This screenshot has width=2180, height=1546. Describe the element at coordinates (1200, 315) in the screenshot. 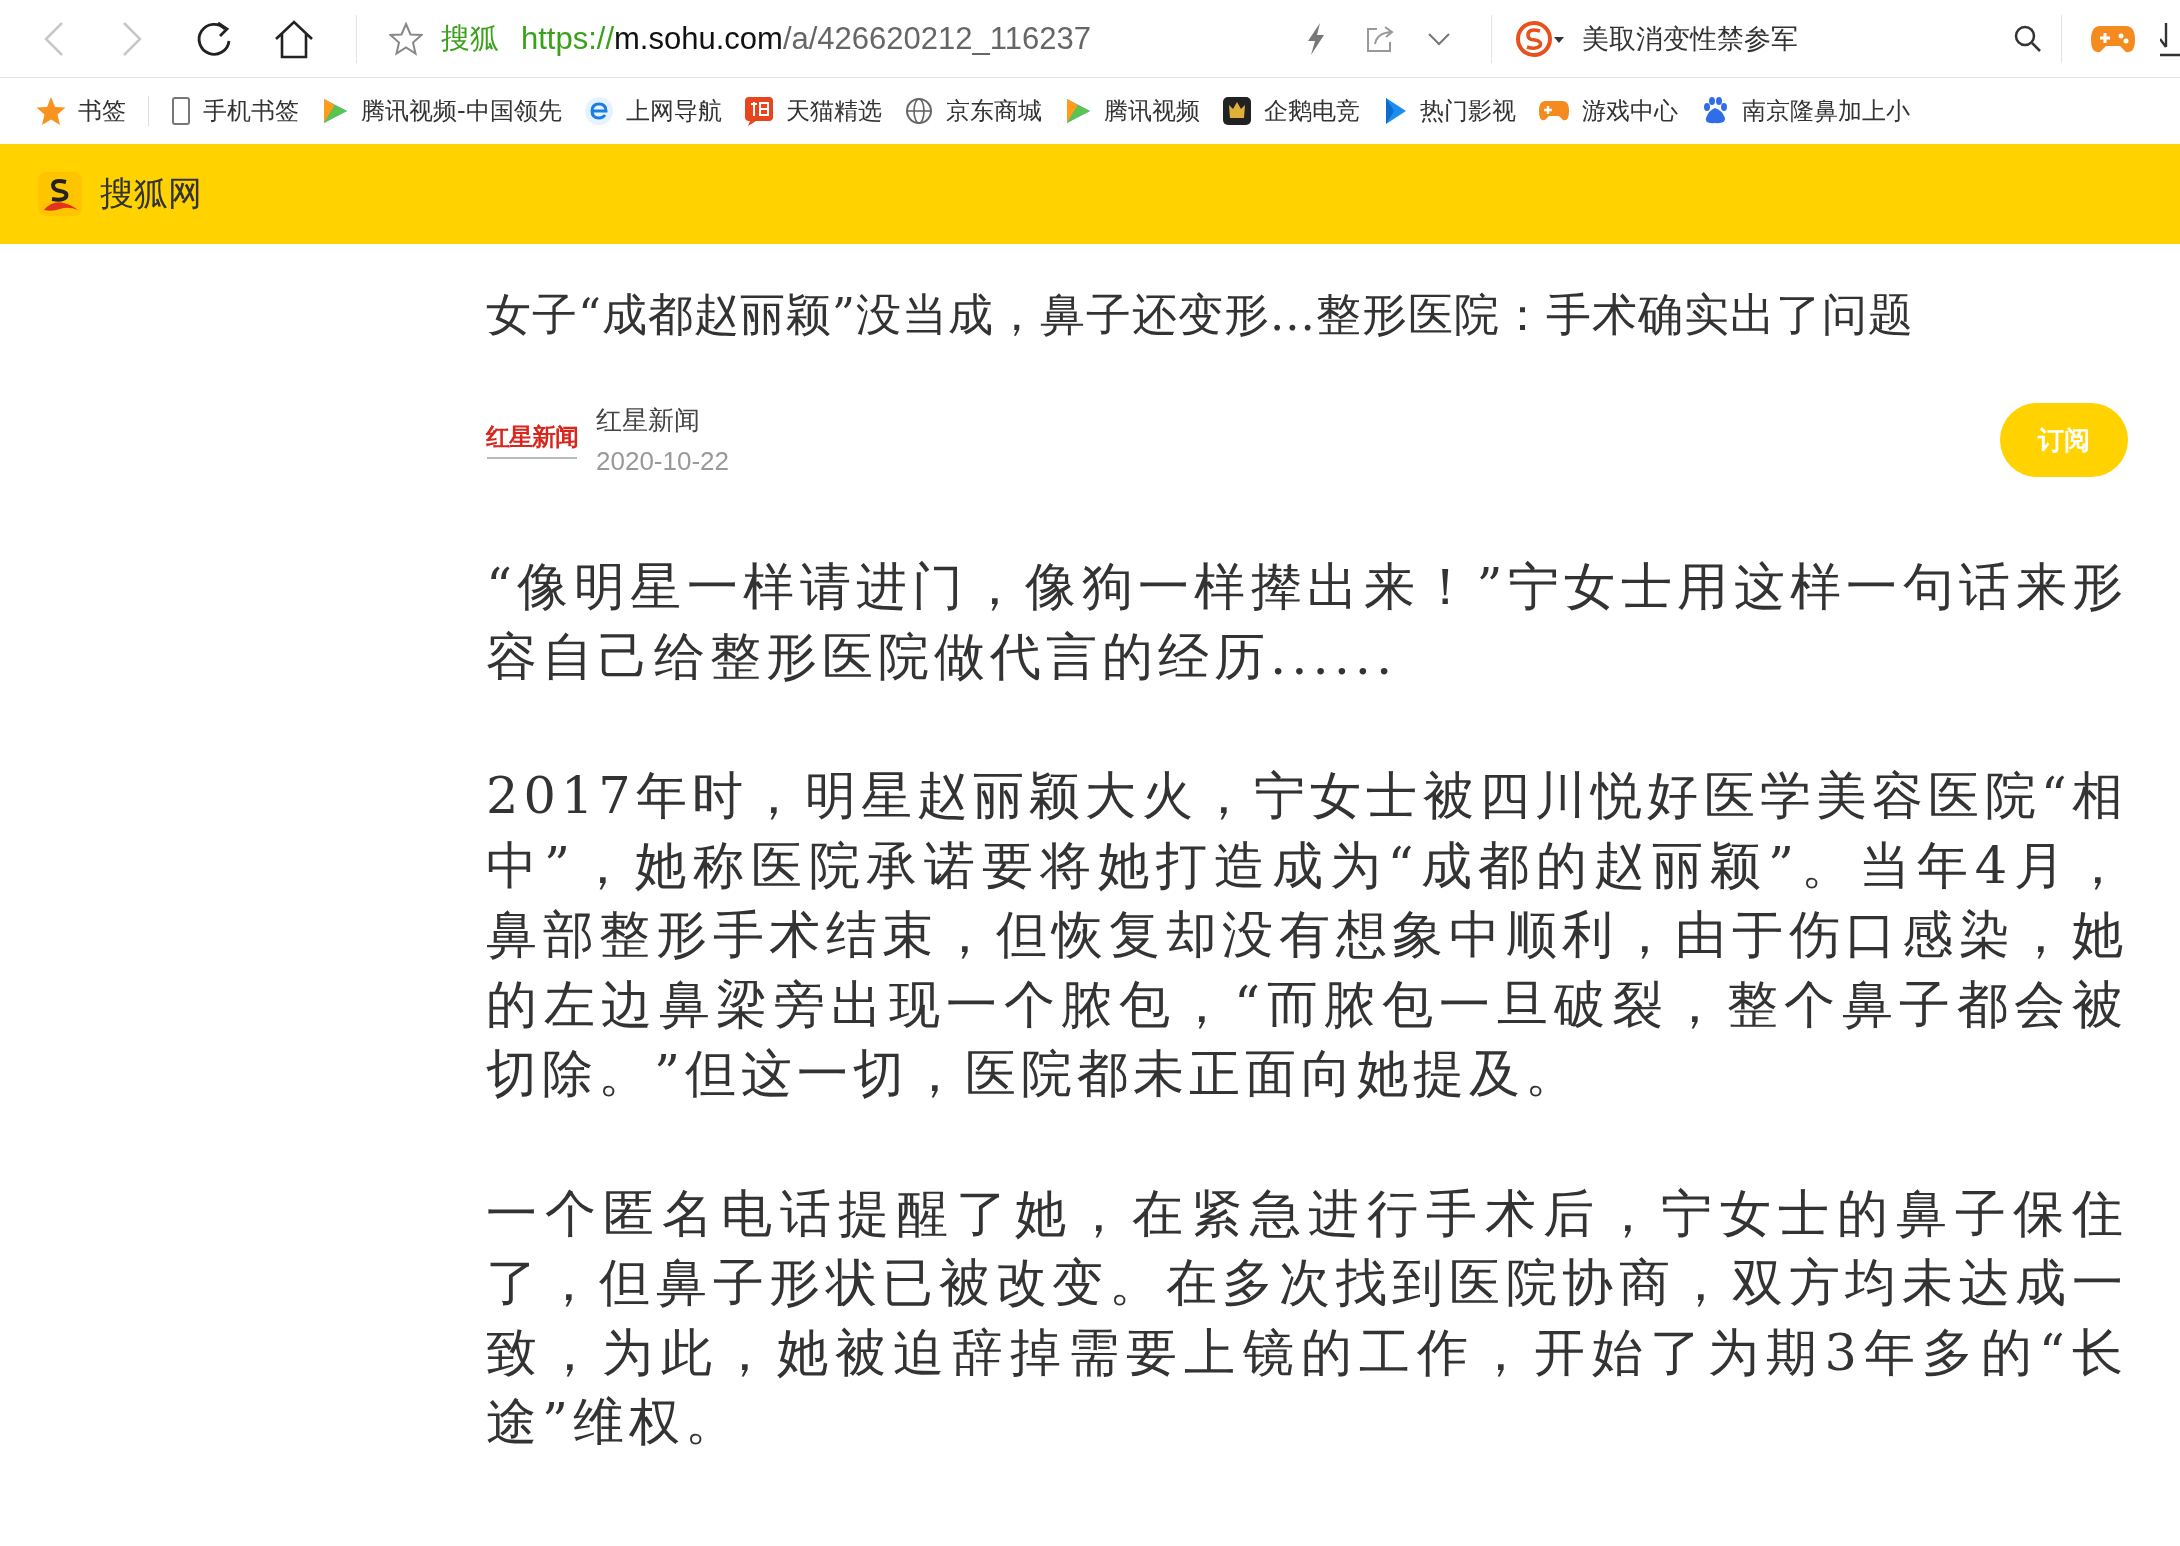

I see `article-title: 女子“成都赵丽颖”没当成，鼻子还变形...整形医院：手术确实出了问题` at that location.